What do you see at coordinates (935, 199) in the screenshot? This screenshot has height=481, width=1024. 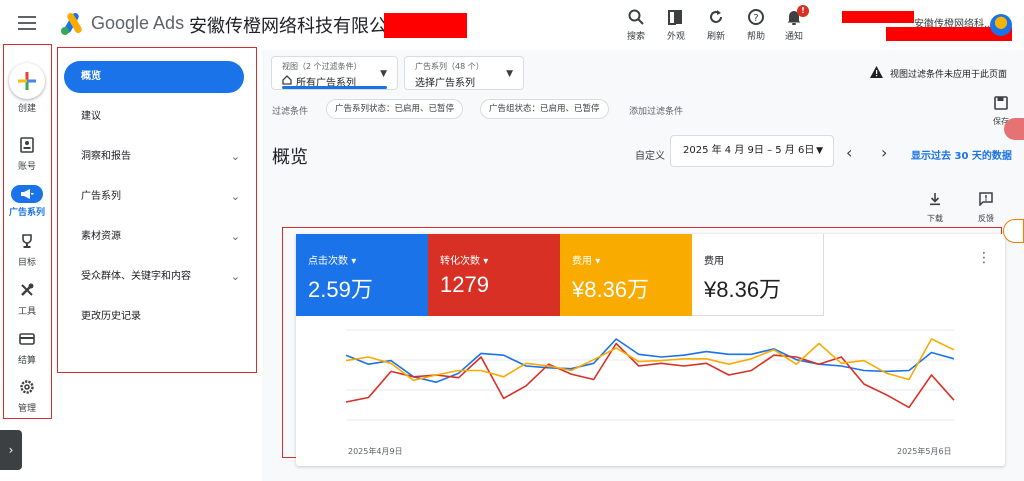 I see `download-icon` at bounding box center [935, 199].